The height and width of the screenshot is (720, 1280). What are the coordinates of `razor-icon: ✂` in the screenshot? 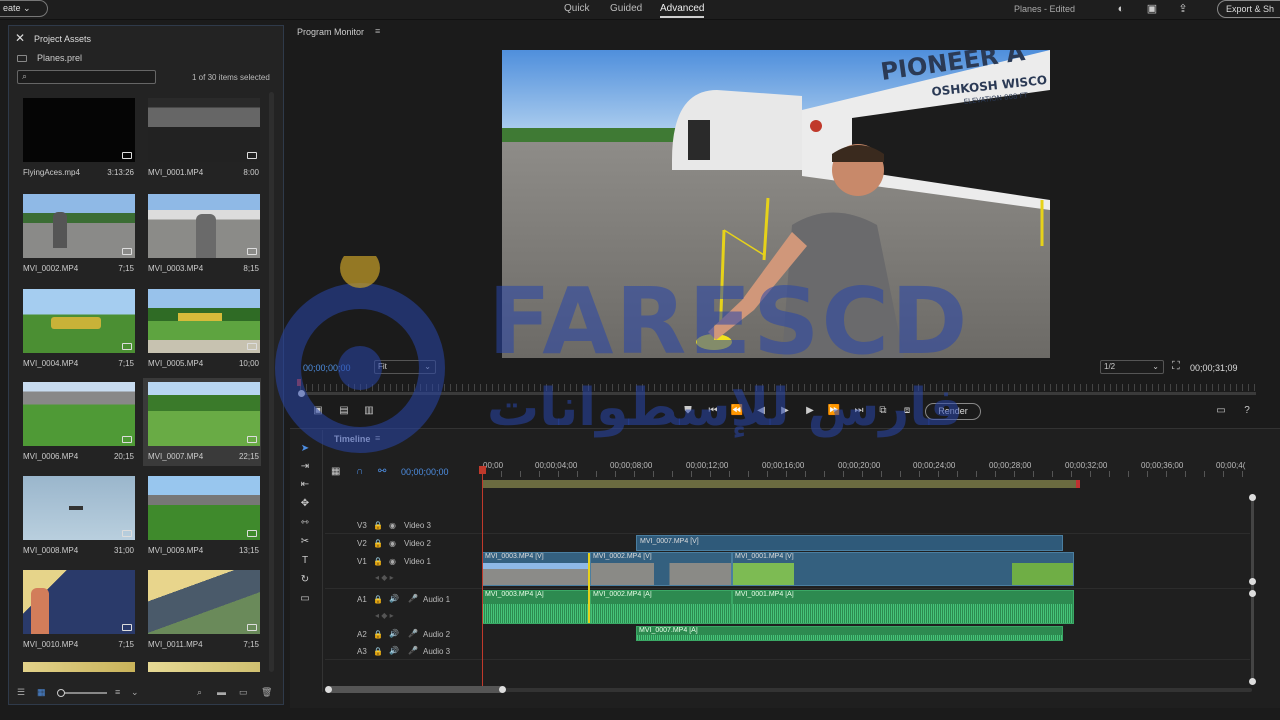 It's located at (305, 543).